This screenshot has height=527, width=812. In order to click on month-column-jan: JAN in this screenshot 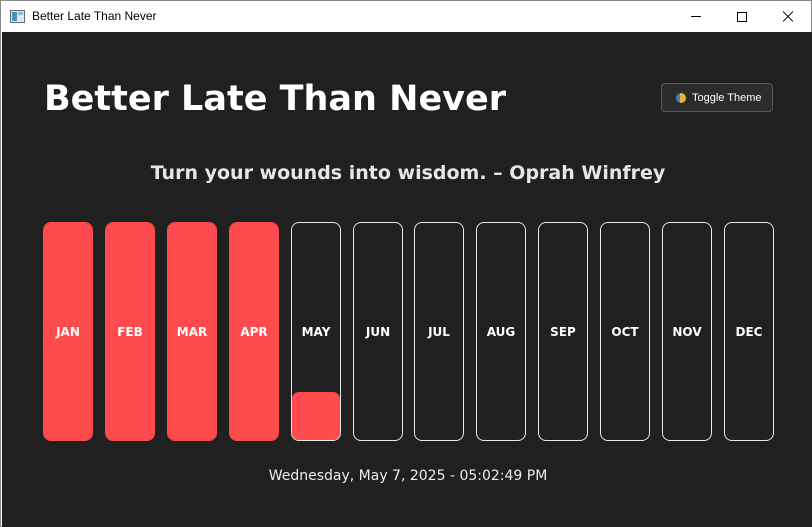, I will do `click(68, 331)`.